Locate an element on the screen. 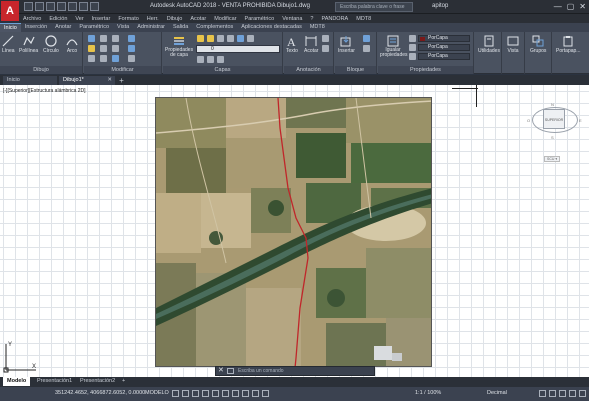 Image resolution: width=589 pixels, height=401 pixels. layer-tool-a-icon is located at coordinates (200, 59).